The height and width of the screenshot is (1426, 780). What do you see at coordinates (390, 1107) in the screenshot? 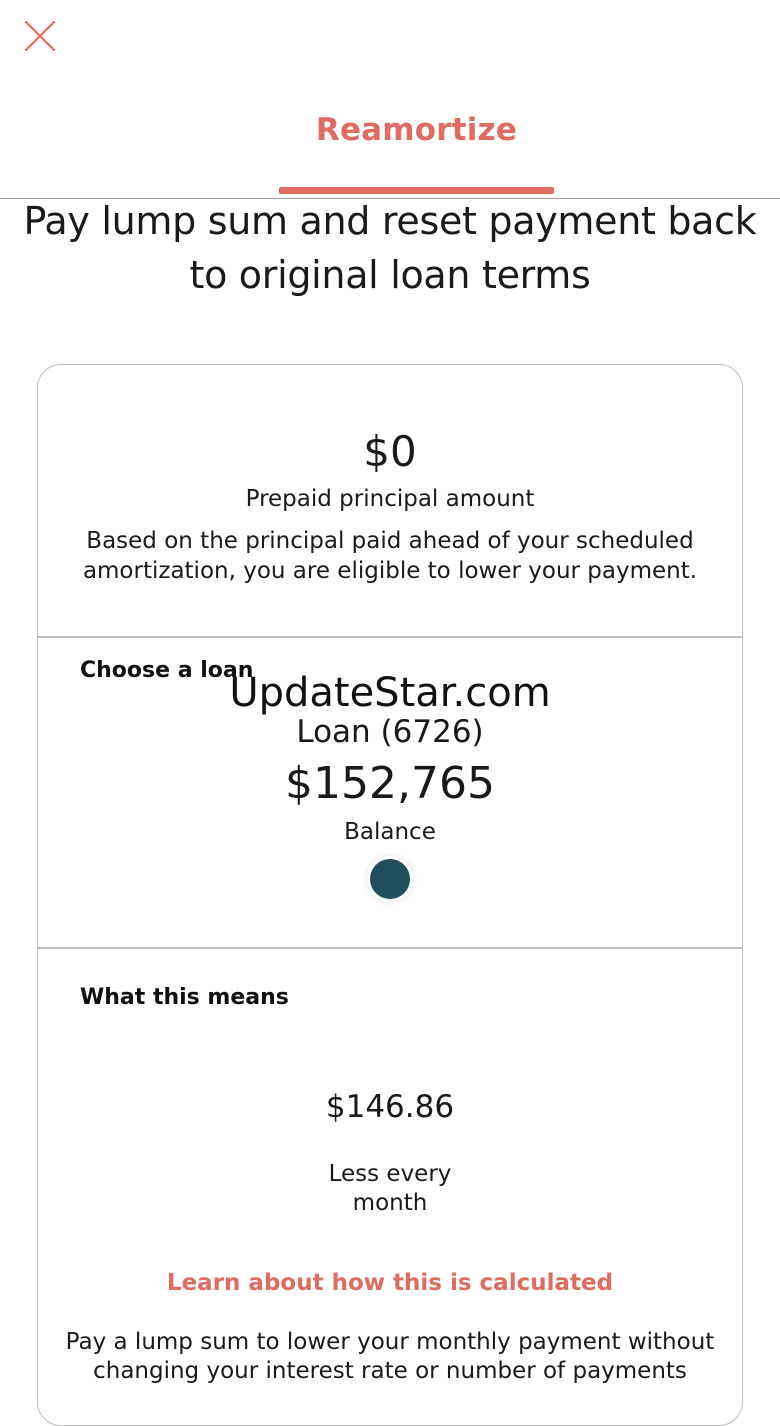
I see `savings-amount: $146.86` at bounding box center [390, 1107].